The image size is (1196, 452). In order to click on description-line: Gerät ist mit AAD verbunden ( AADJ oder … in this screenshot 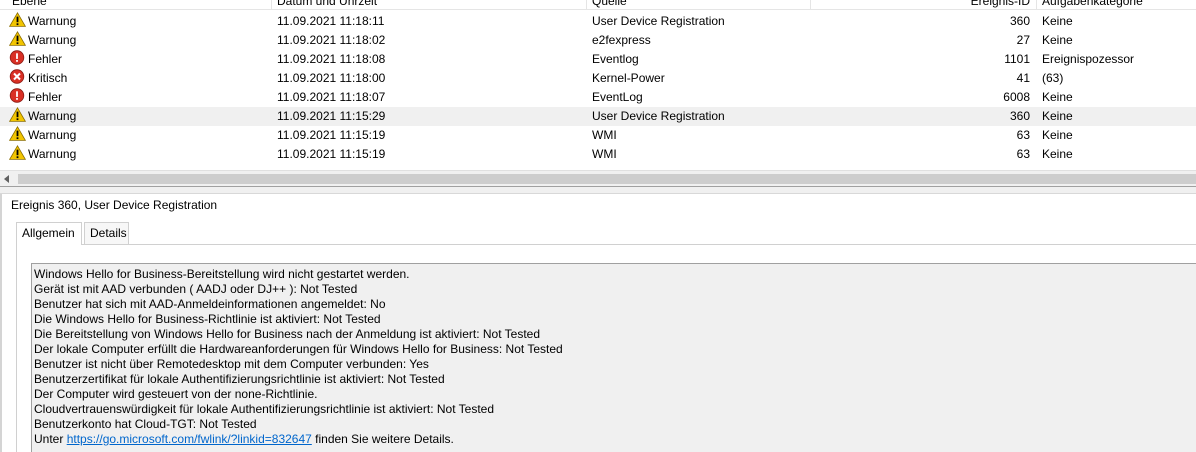, I will do `click(196, 289)`.